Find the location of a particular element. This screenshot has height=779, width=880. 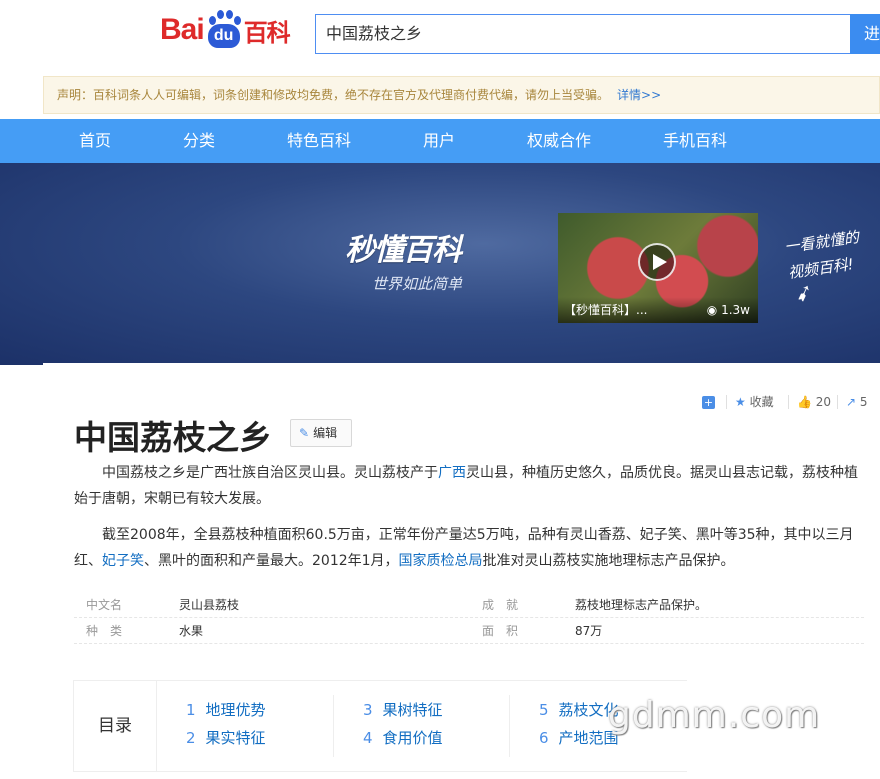

logo-bai: Bai is located at coordinates (182, 29).